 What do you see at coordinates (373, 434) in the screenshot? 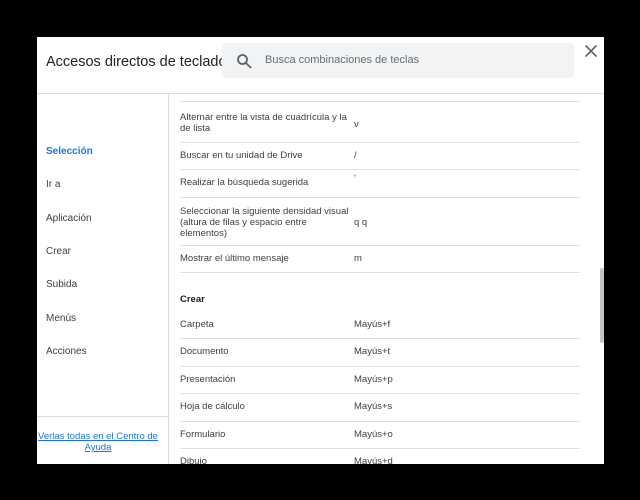
I see `shortcut-keys: Mayús+o` at bounding box center [373, 434].